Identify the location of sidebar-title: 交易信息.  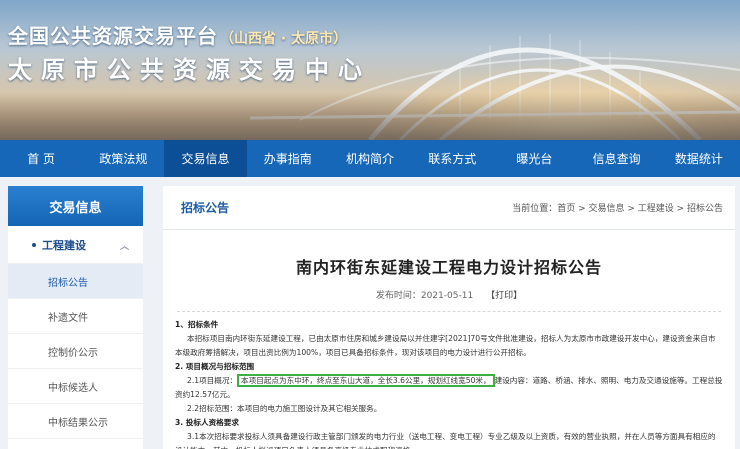
(75, 206).